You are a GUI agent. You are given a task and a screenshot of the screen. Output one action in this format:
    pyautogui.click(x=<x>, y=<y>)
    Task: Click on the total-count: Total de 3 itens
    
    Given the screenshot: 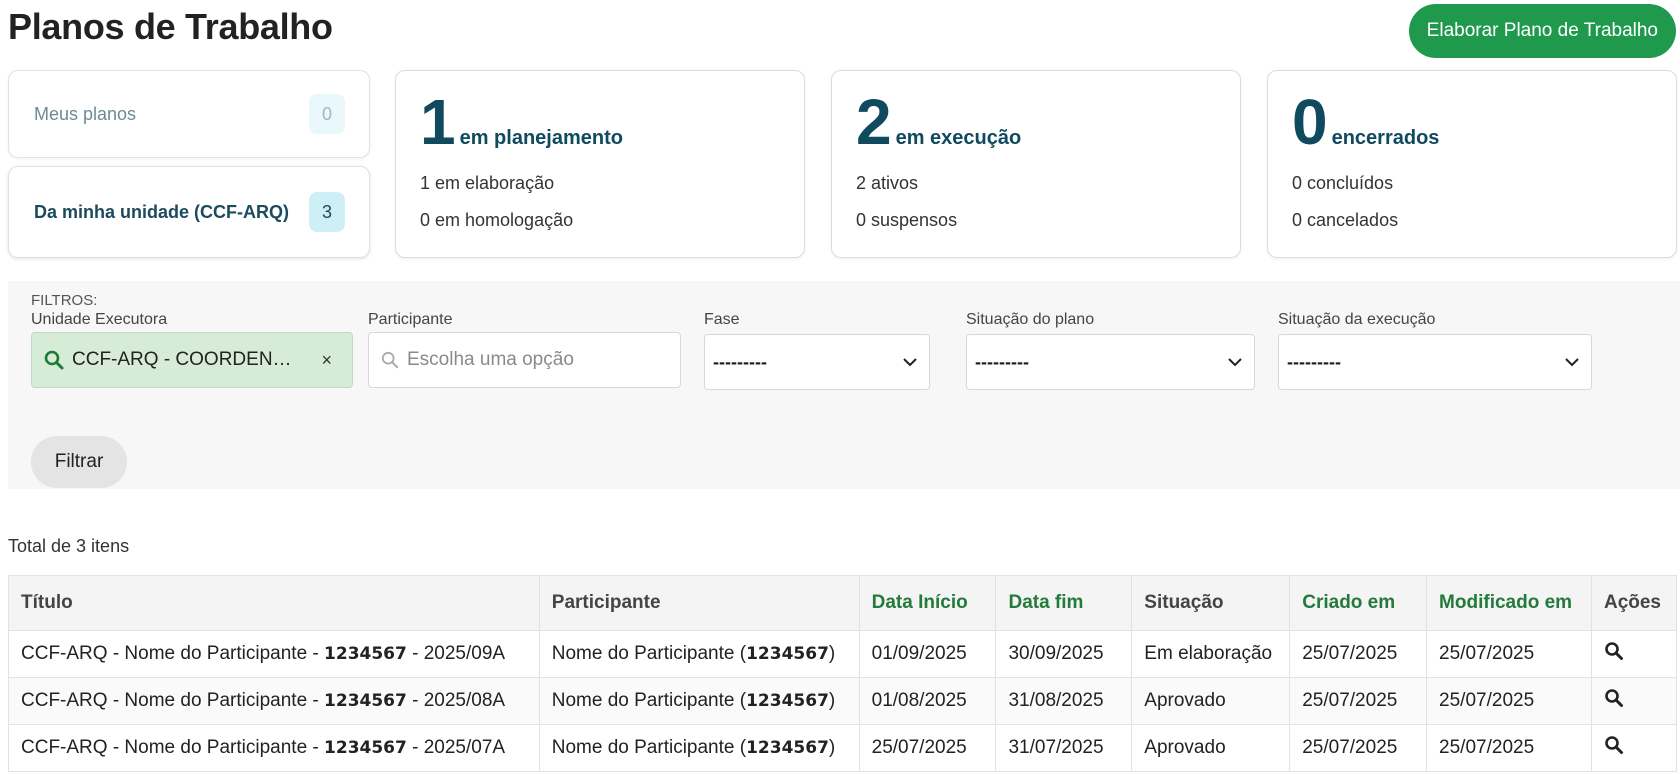 What is the action you would take?
    pyautogui.click(x=69, y=546)
    